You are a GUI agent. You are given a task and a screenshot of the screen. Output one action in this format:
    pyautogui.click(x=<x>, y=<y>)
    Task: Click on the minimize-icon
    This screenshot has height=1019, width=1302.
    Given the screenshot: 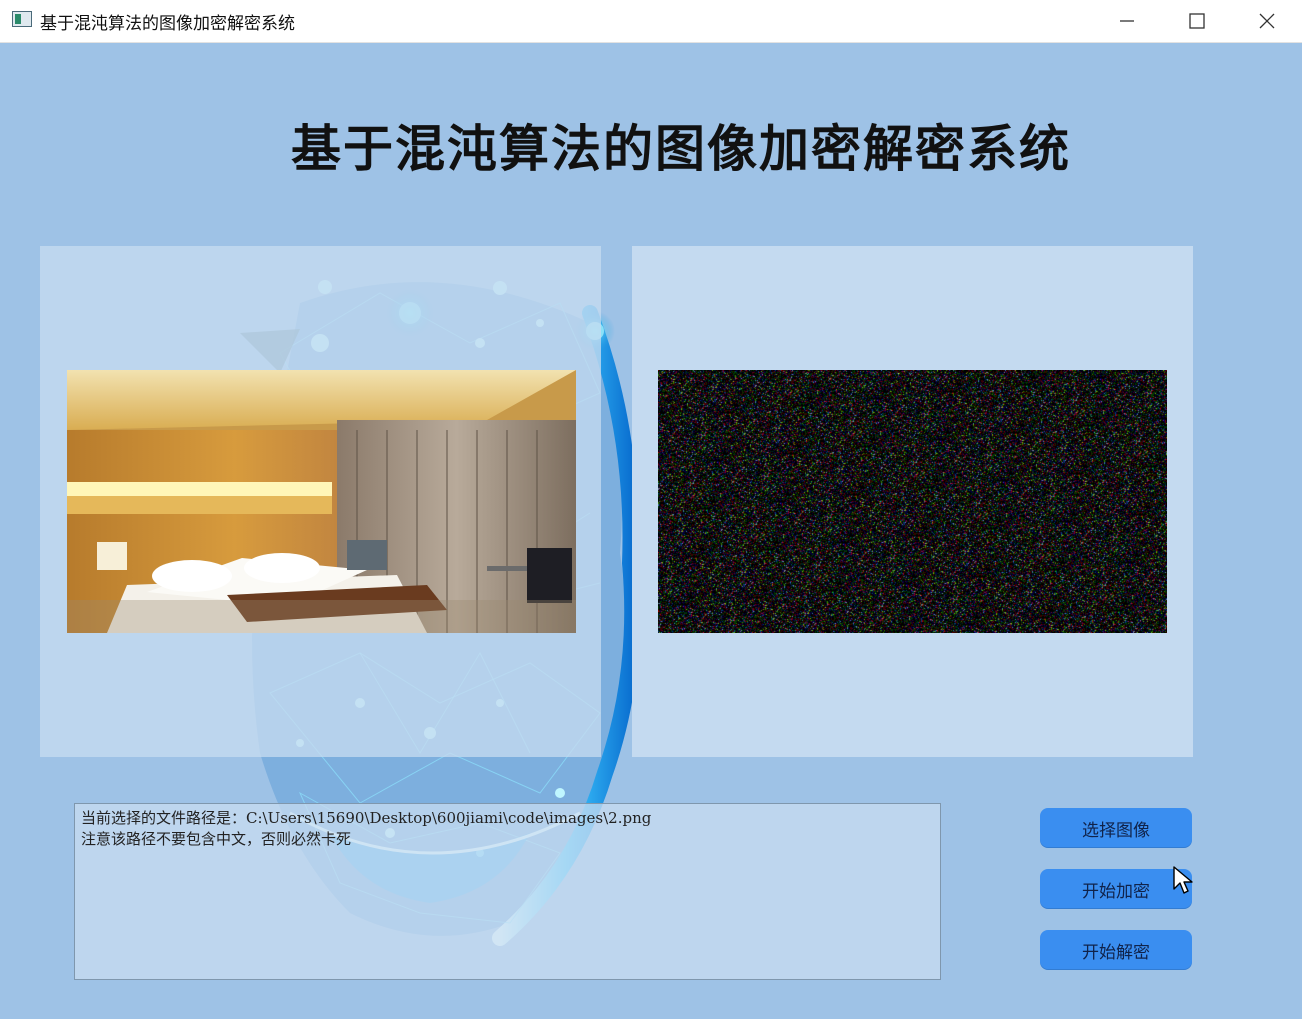 What is the action you would take?
    pyautogui.click(x=1127, y=21)
    